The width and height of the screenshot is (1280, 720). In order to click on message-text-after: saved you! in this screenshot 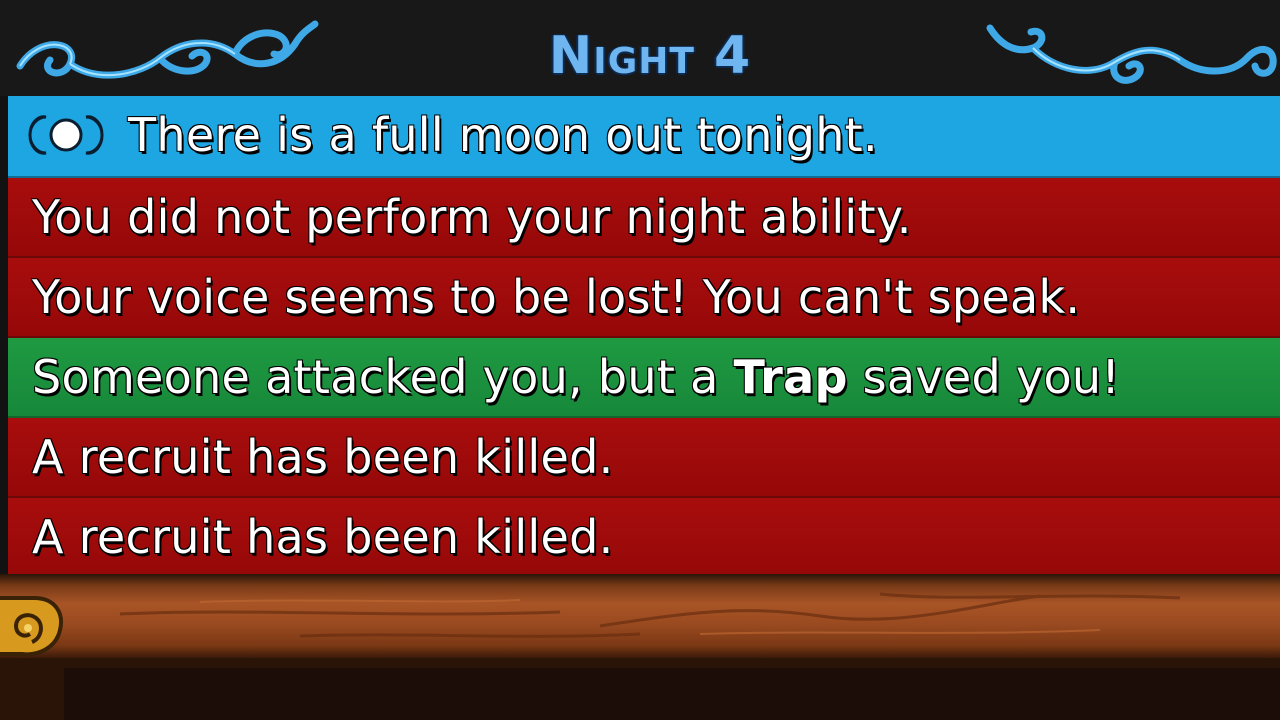, I will do `click(984, 377)`.